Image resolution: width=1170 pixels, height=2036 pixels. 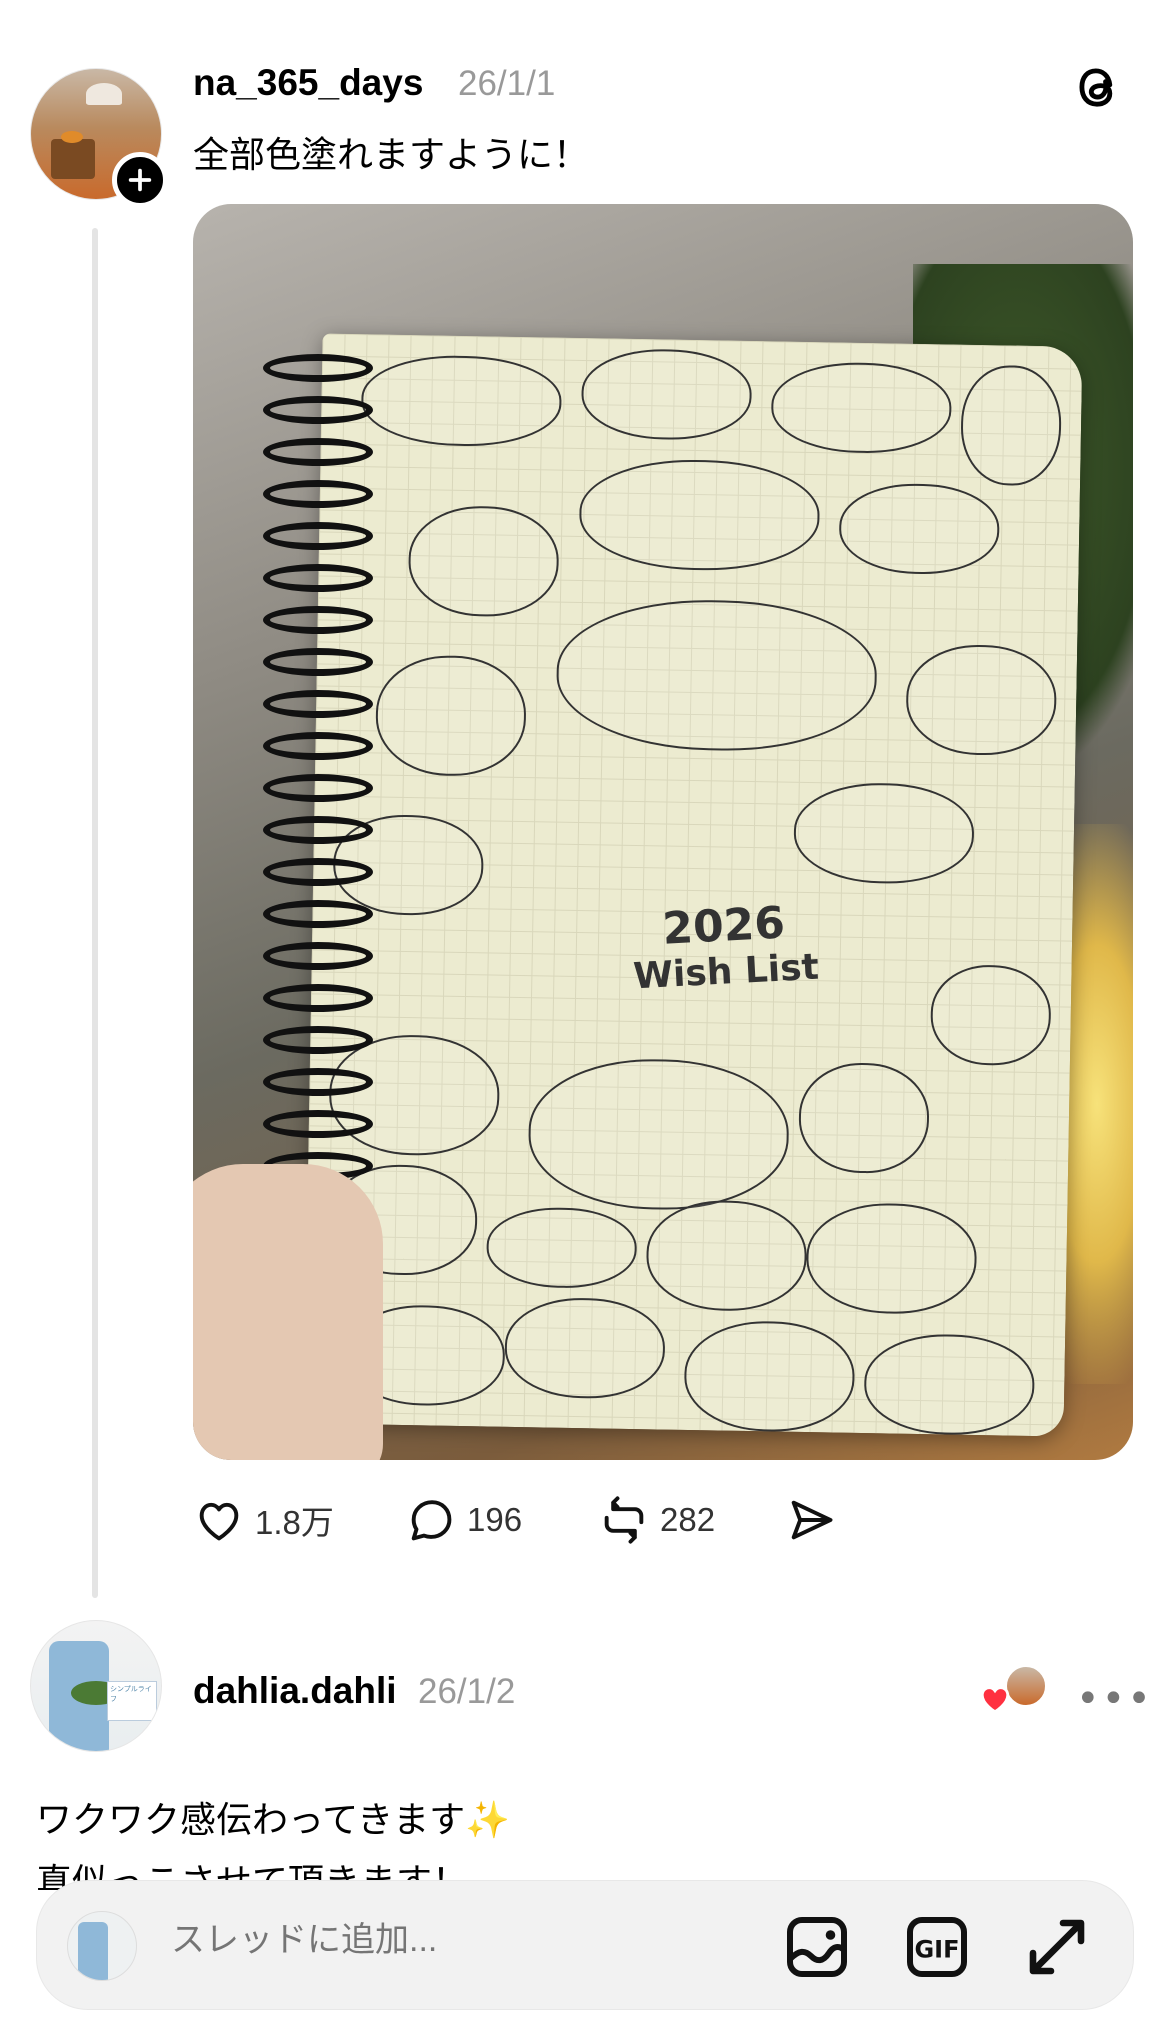 I want to click on heart-filled-icon, so click(x=995, y=1700).